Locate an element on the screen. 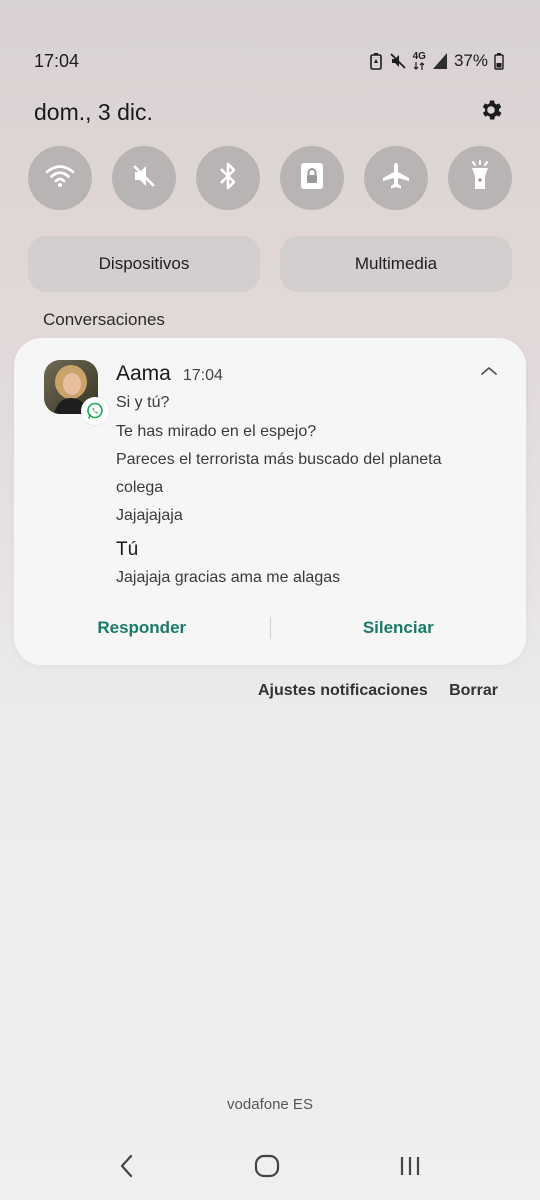 This screenshot has width=540, height=1200. carrier-label: vodafone ES is located at coordinates (270, 1104).